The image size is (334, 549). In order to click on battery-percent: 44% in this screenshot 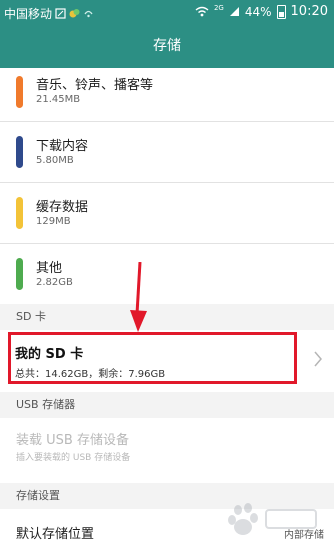, I will do `click(258, 11)`.